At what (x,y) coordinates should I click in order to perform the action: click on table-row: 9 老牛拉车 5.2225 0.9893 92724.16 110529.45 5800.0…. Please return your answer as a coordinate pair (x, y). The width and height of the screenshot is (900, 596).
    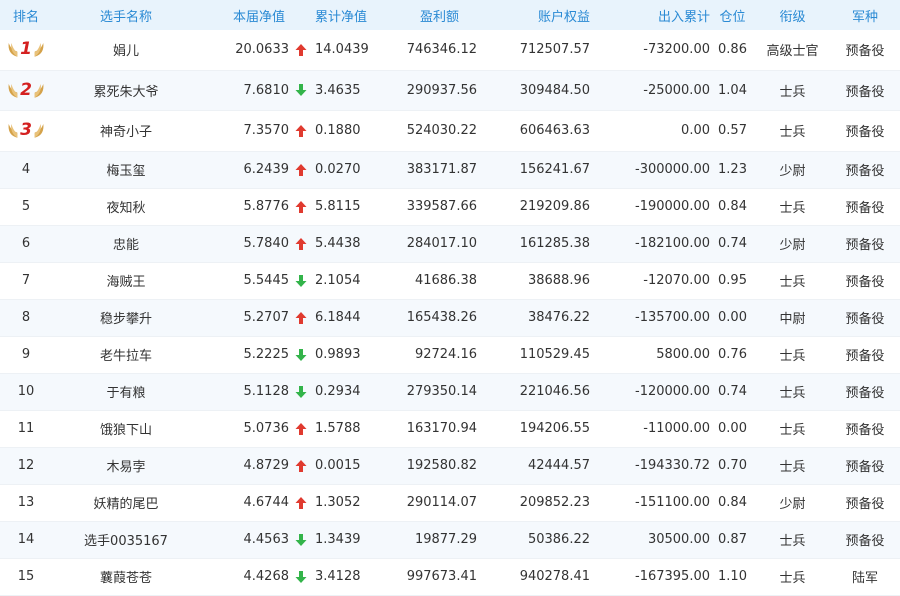
    Looking at the image, I should click on (450, 355).